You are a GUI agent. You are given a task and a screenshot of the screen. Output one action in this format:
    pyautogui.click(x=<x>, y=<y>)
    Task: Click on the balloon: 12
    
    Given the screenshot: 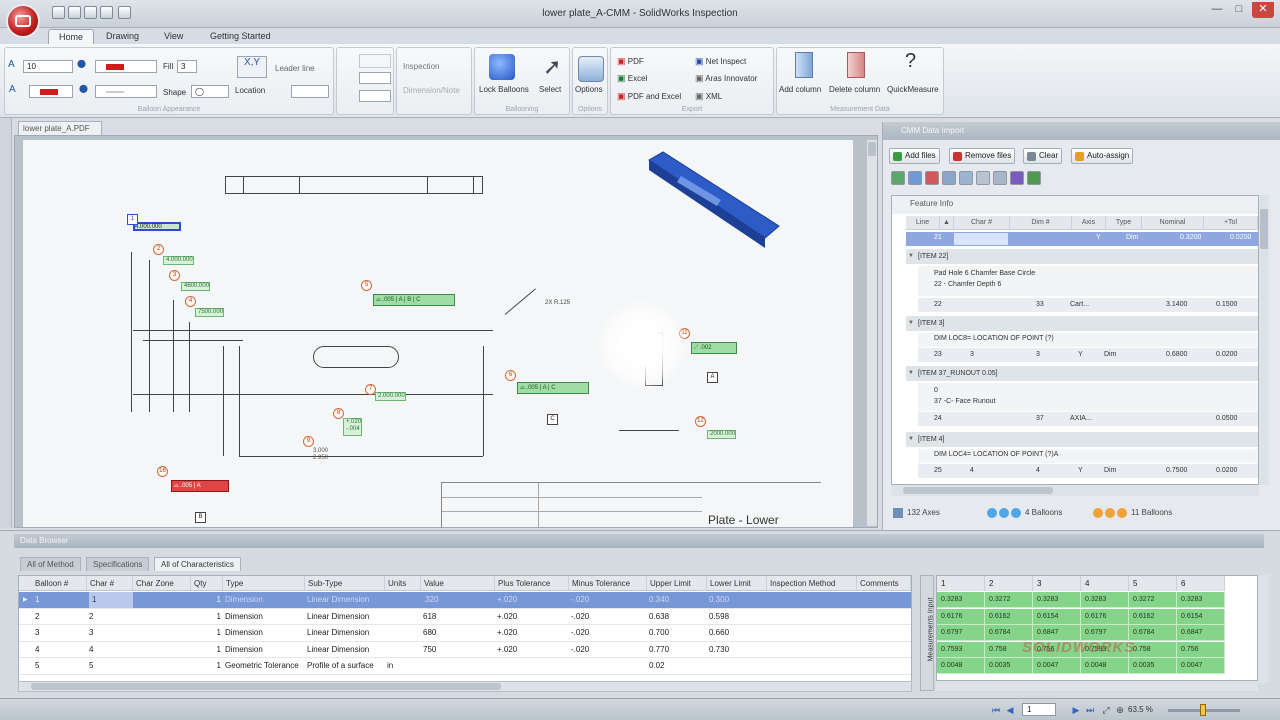 What is the action you would take?
    pyautogui.click(x=700, y=421)
    